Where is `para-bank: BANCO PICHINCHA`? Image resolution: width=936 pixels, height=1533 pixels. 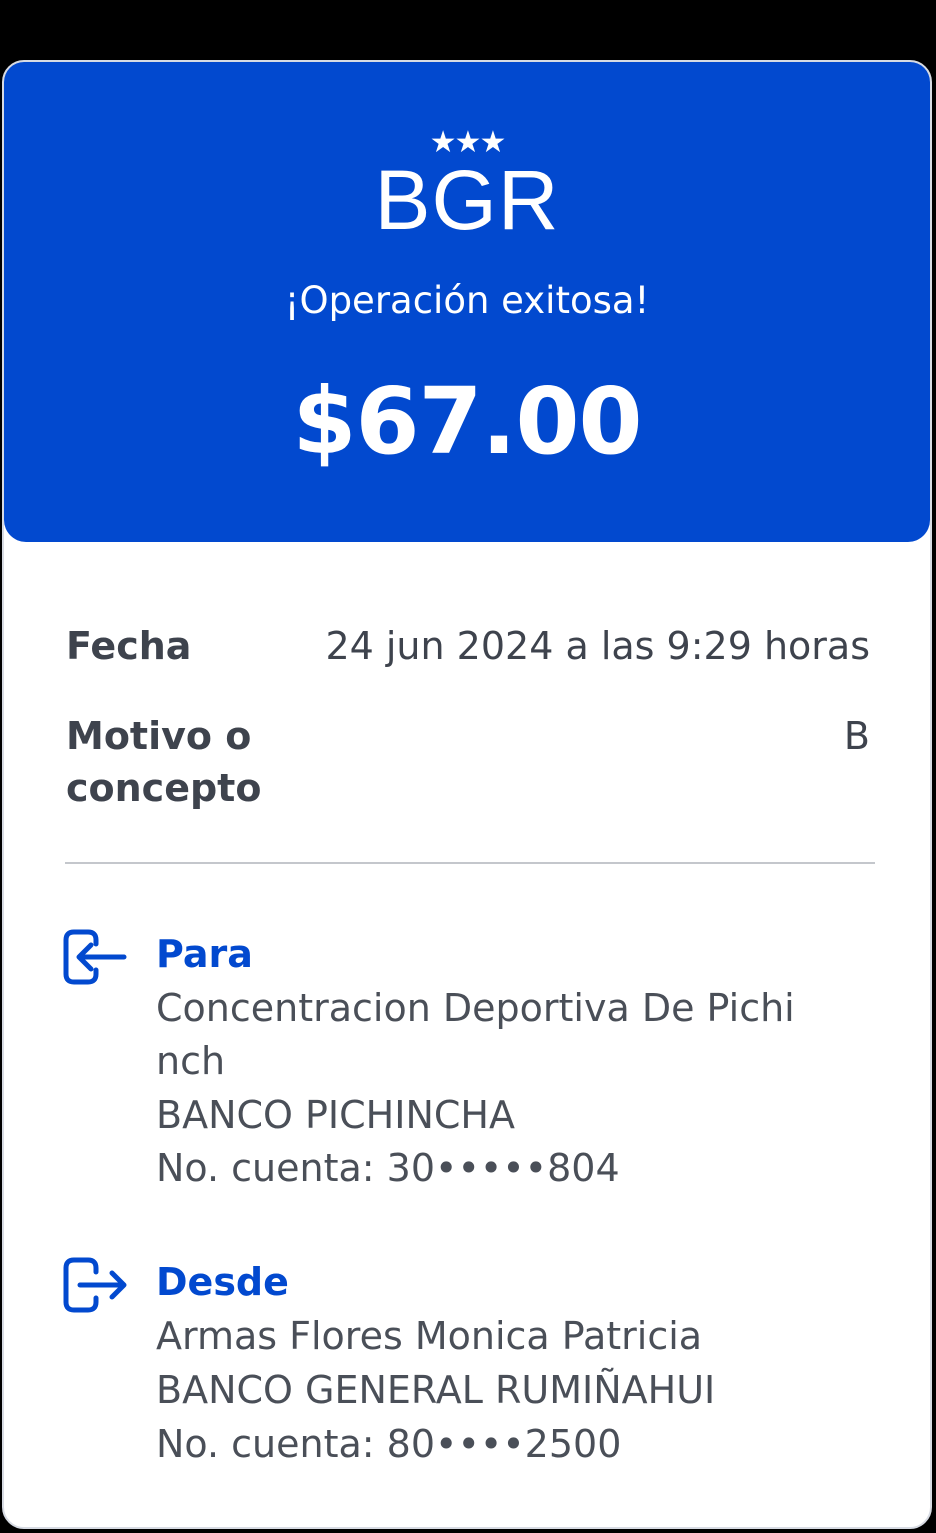
para-bank: BANCO PICHINCHA is located at coordinates (335, 1115).